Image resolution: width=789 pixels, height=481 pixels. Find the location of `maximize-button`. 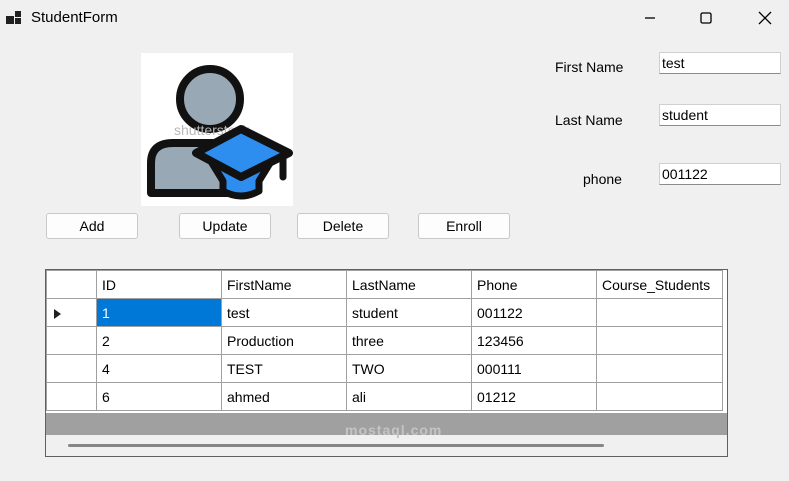

maximize-button is located at coordinates (706, 18).